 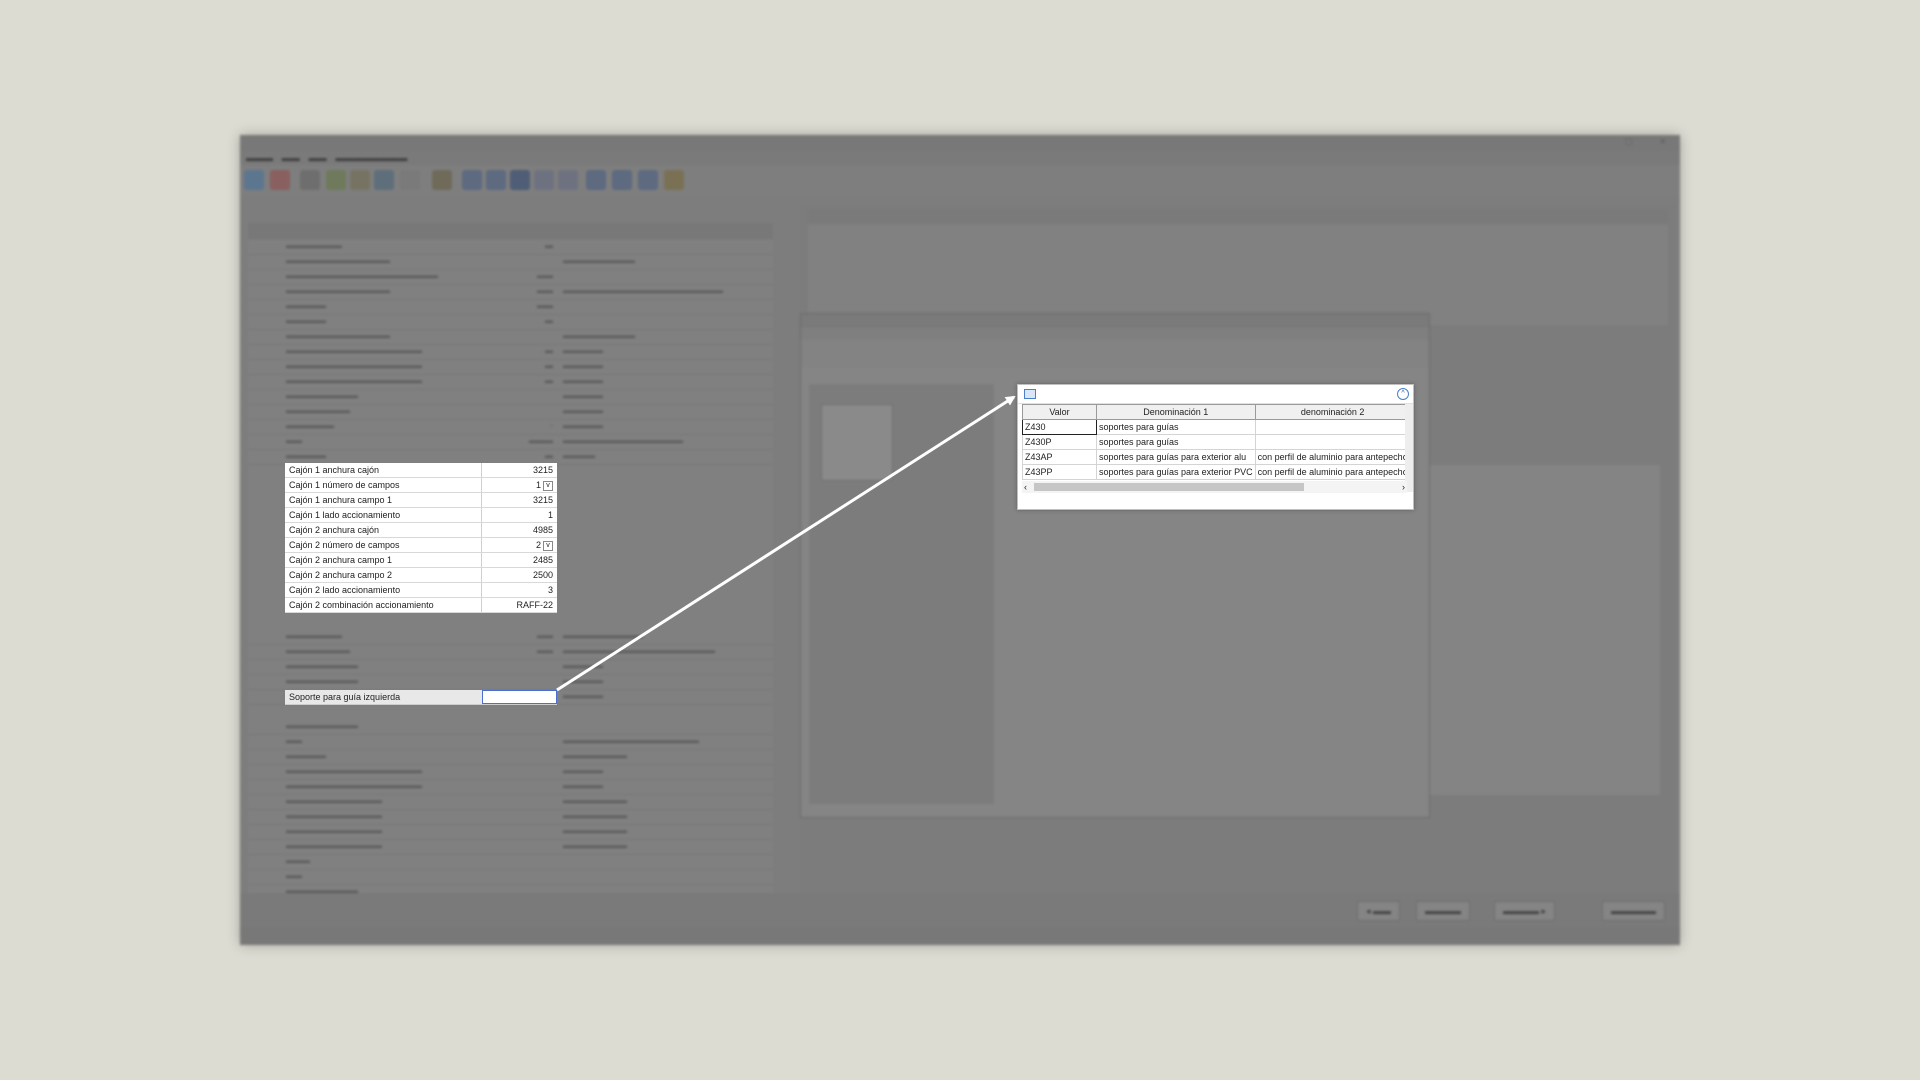 I want to click on scroll-left-icon: ‹, so click(x=1025, y=487).